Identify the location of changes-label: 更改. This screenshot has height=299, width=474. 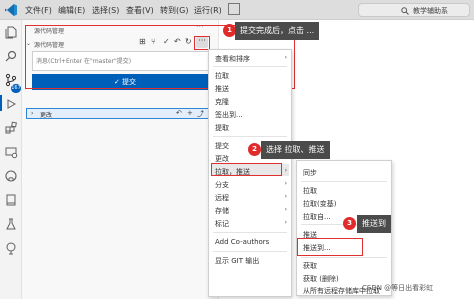
(46, 115).